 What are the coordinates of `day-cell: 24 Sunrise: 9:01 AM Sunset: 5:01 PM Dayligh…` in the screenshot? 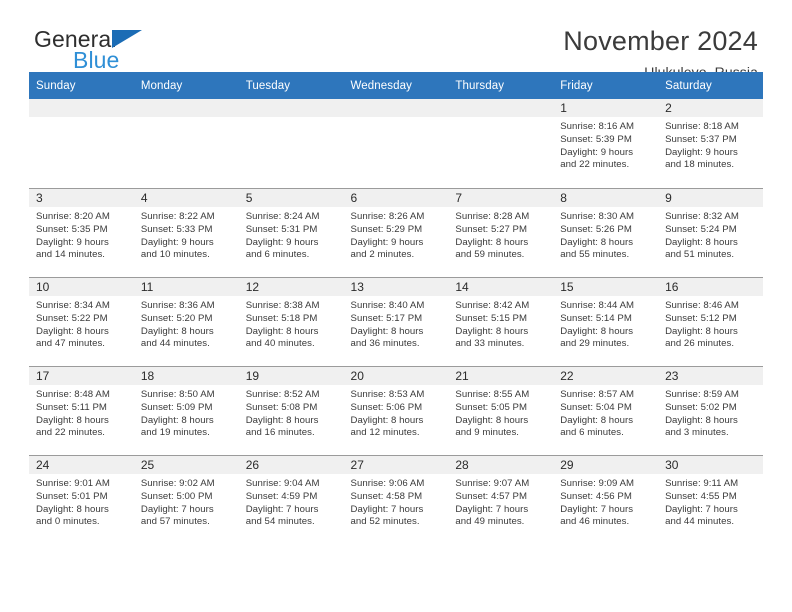 It's located at (81, 499).